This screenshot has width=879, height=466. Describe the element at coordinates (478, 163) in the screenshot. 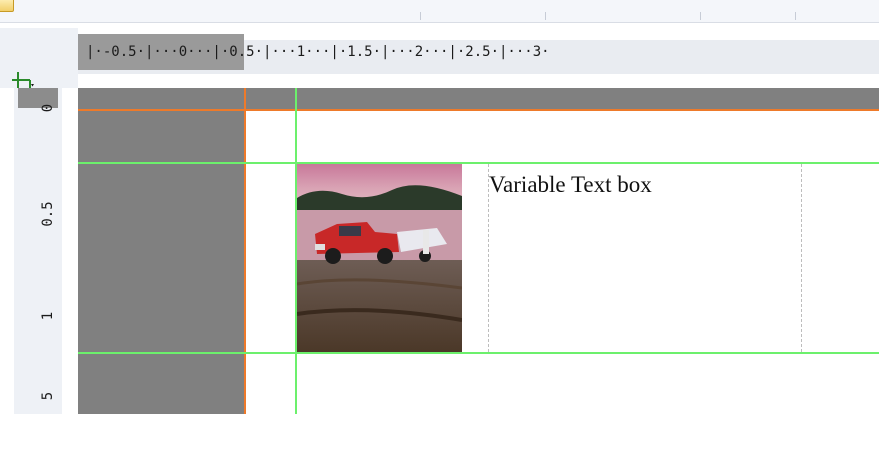

I see `alignment-guide-top` at that location.